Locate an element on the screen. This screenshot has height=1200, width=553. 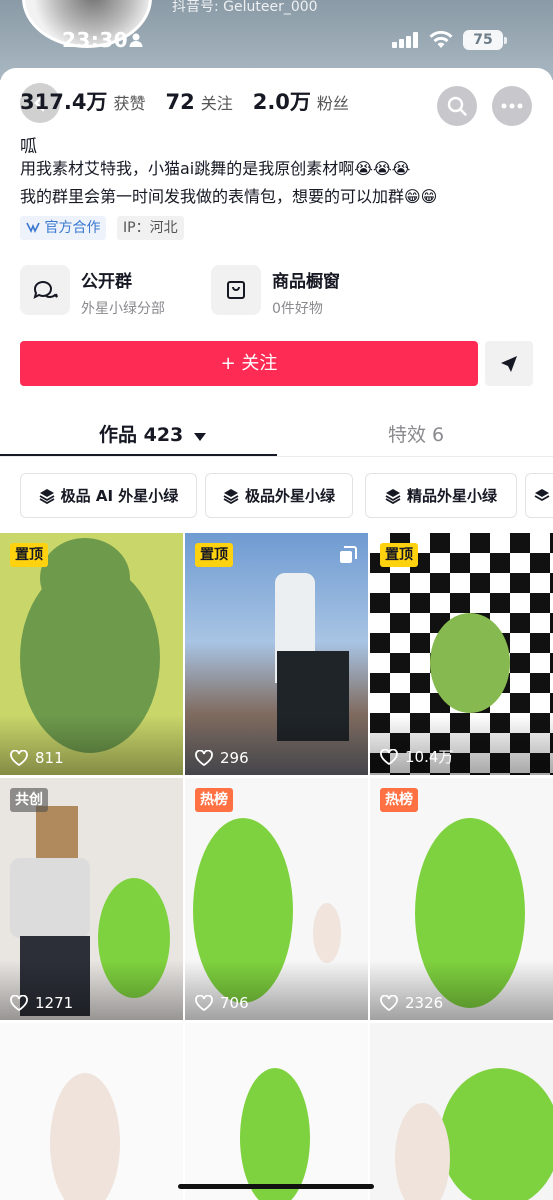
video-thumbnail: 置顶 811 is located at coordinates (91, 654).